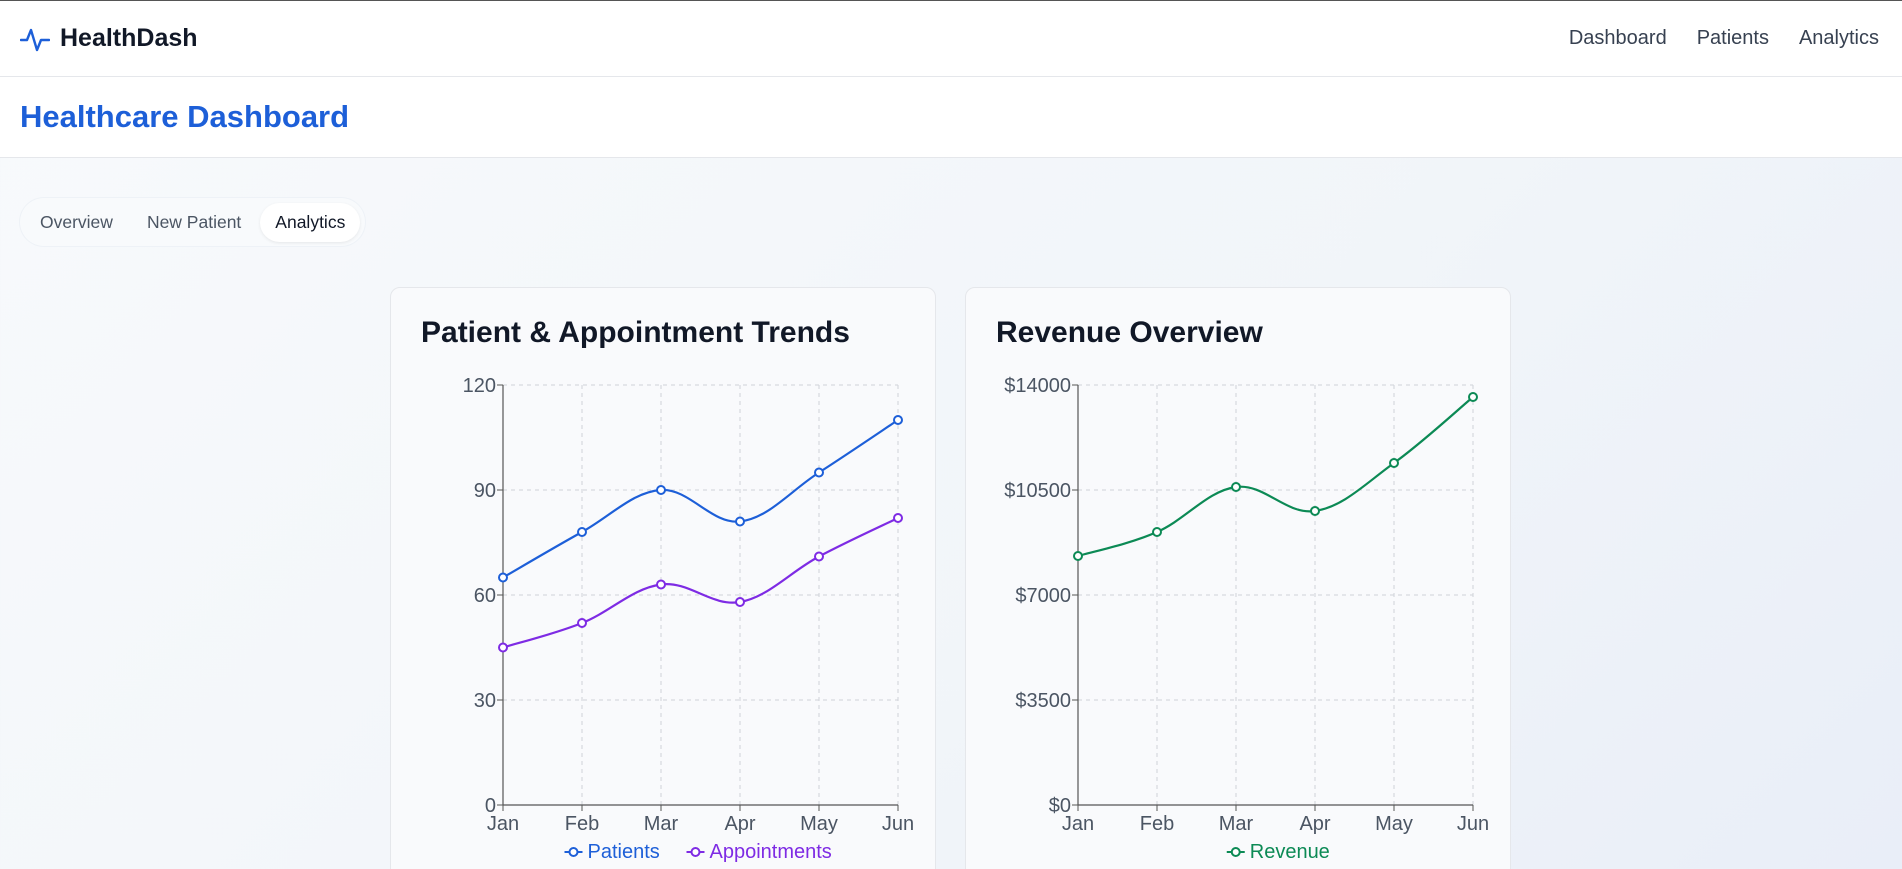 This screenshot has width=1902, height=869. Describe the element at coordinates (76, 222) in the screenshot. I see `tab-overview: Overview` at that location.